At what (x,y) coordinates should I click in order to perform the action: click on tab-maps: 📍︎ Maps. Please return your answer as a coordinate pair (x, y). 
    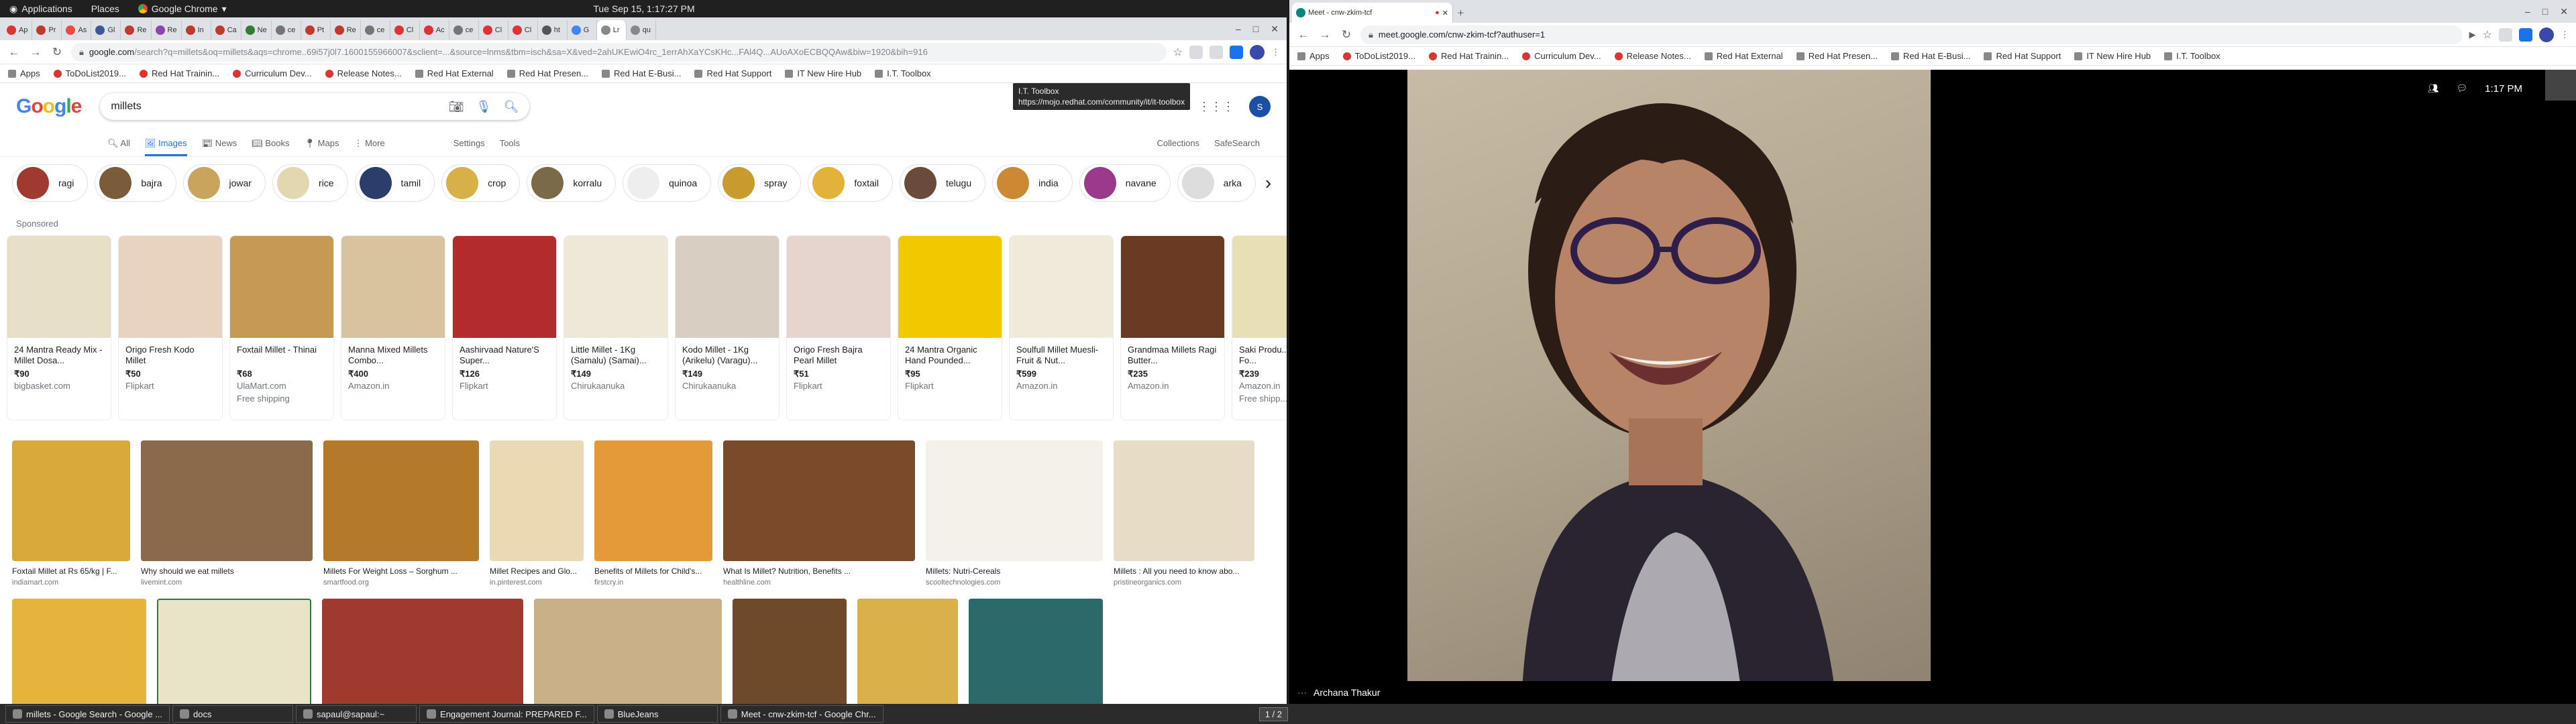
    Looking at the image, I should click on (322, 143).